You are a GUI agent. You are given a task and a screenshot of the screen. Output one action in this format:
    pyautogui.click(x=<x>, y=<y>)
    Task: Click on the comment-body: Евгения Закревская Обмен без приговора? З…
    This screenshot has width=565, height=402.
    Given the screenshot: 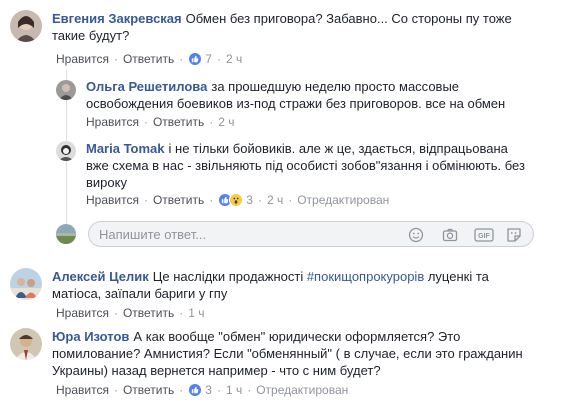 What is the action you would take?
    pyautogui.click(x=292, y=27)
    